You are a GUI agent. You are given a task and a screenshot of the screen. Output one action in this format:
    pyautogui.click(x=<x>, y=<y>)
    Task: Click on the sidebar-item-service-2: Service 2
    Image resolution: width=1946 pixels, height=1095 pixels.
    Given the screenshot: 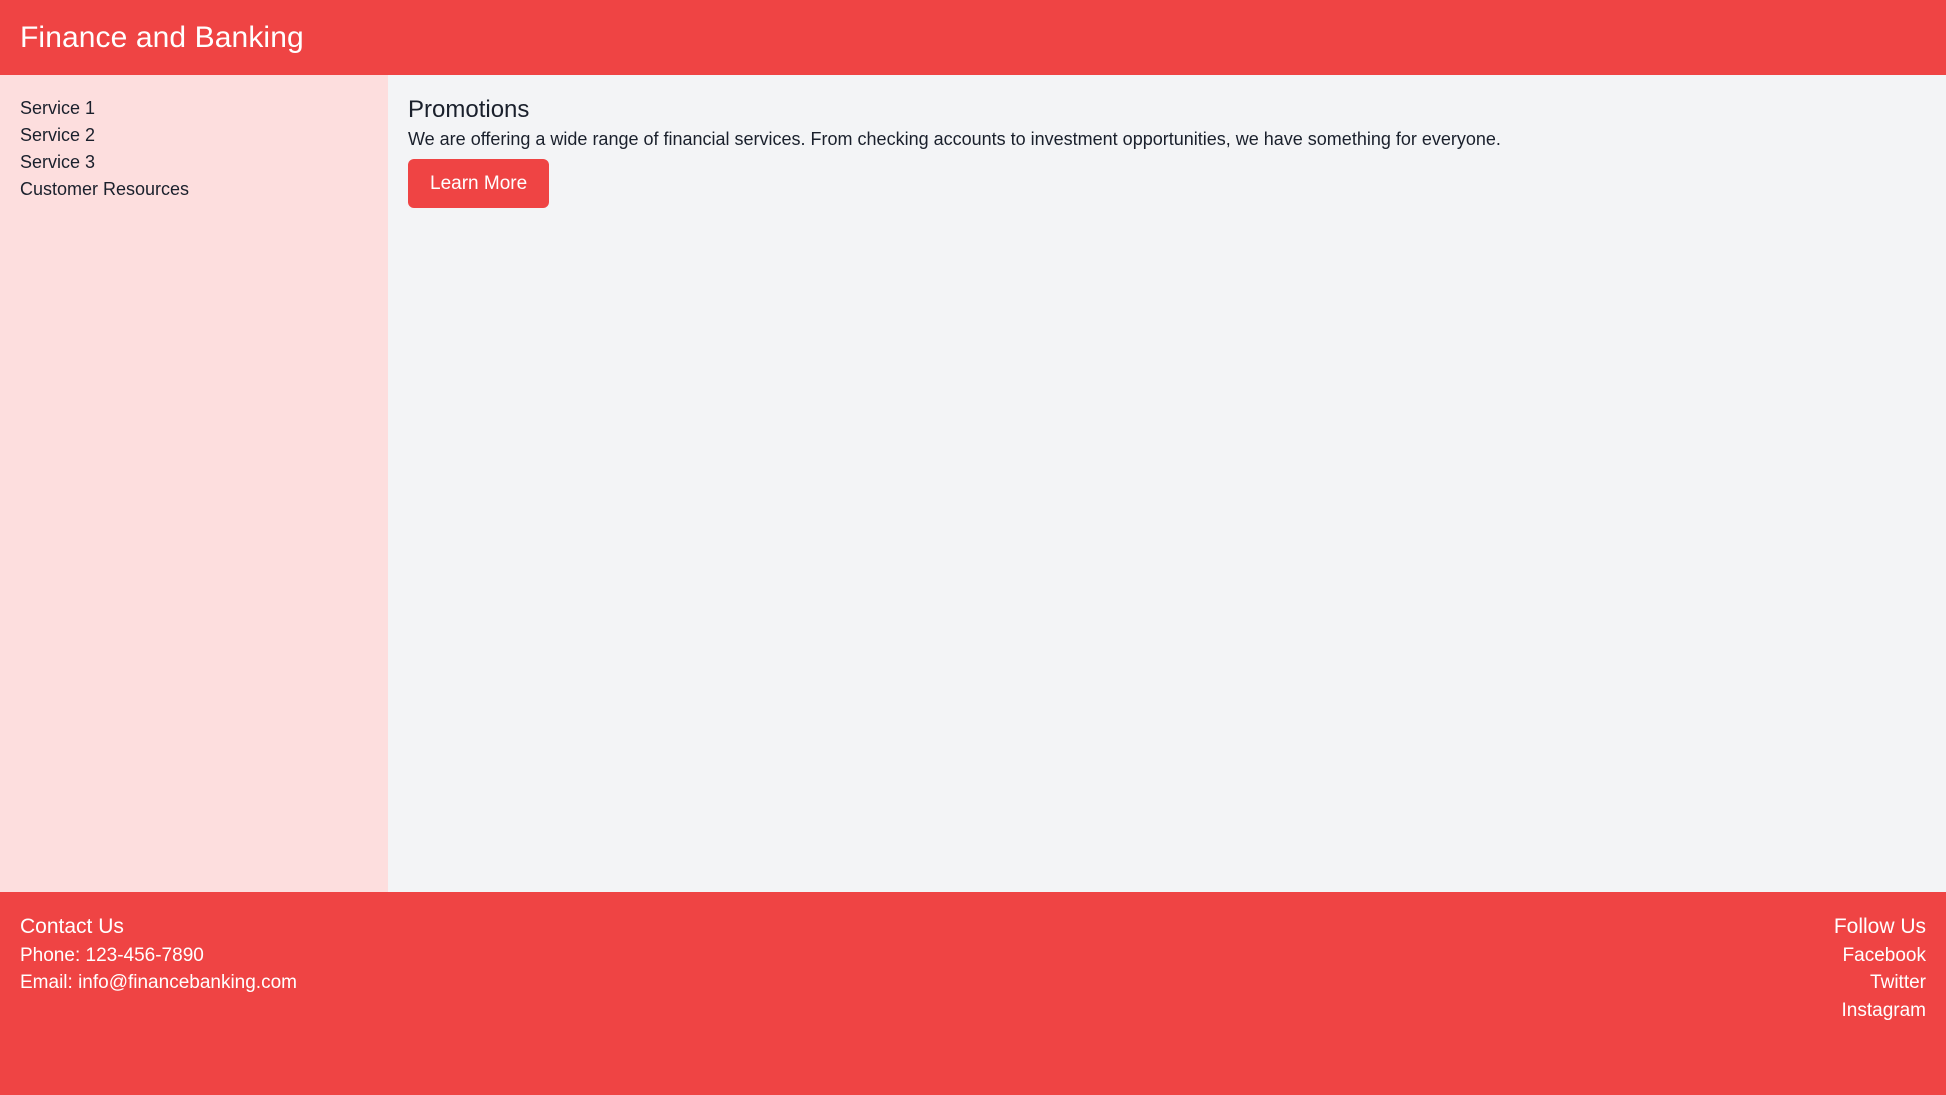 What is the action you would take?
    pyautogui.click(x=194, y=135)
    